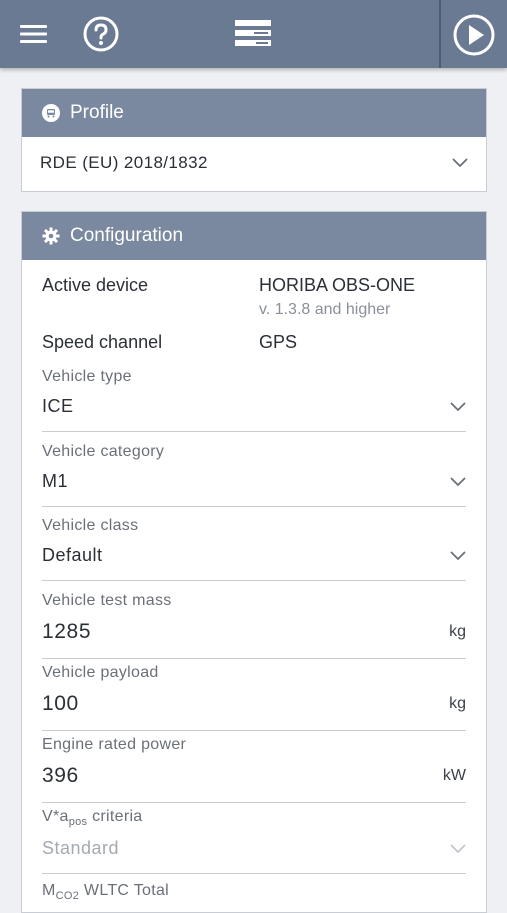  I want to click on vehicle-type-label: Vehicle type, so click(87, 376).